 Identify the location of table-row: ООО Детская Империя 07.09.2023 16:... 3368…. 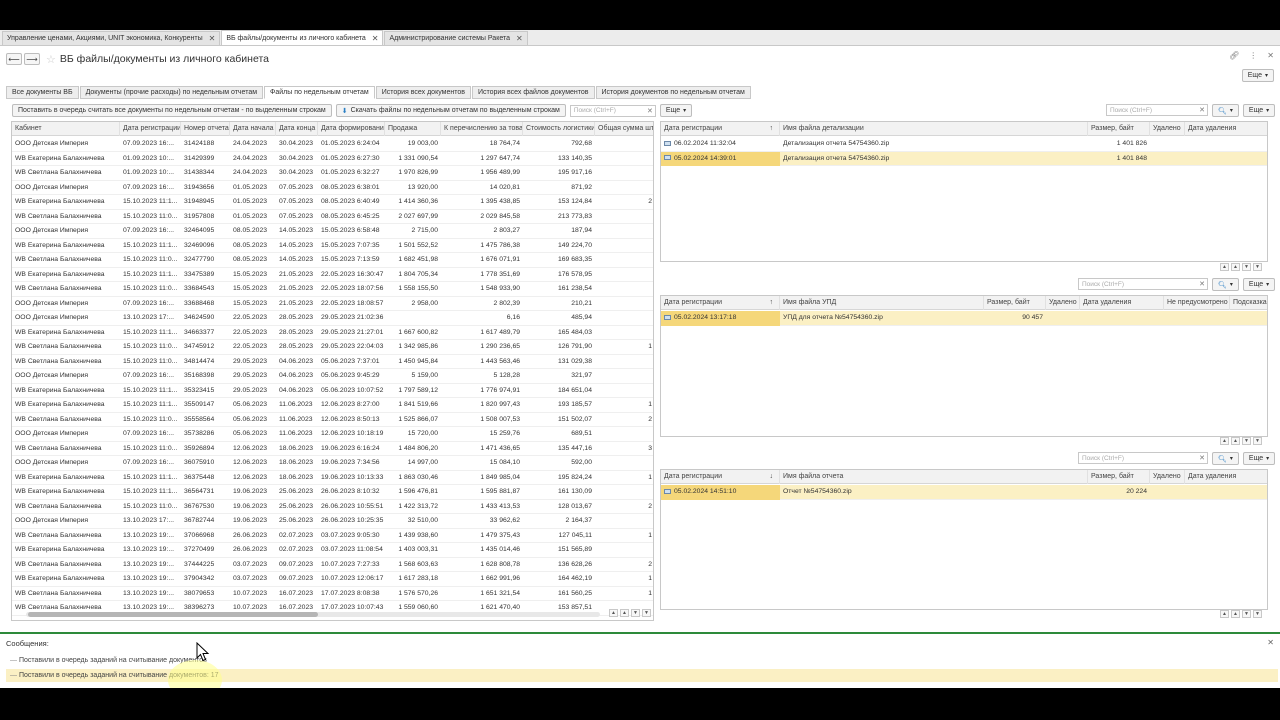
(332, 304).